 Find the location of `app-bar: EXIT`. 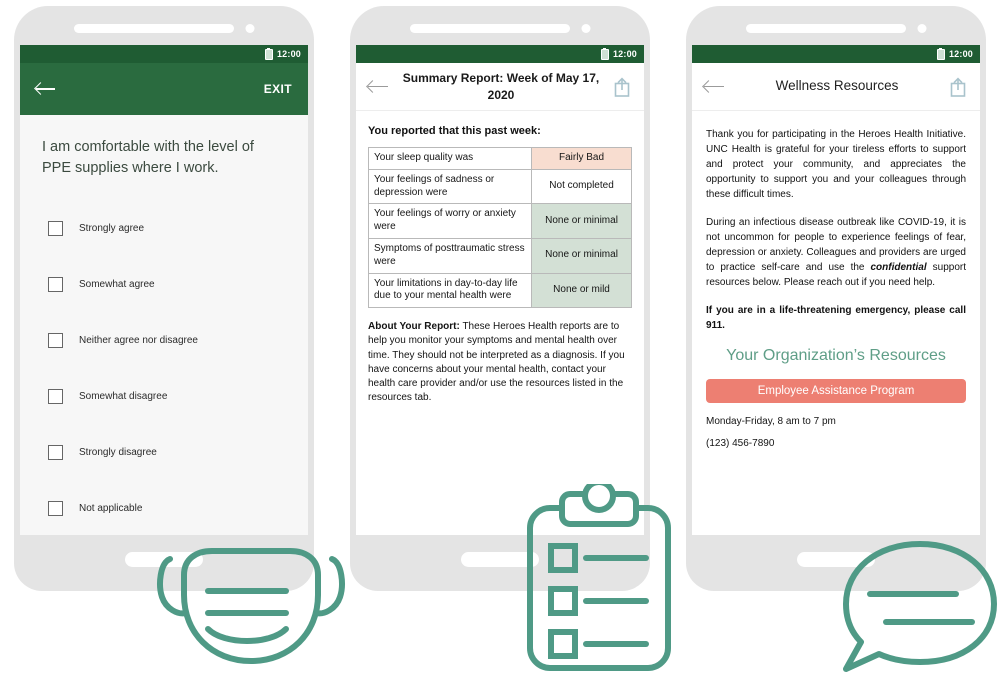

app-bar: EXIT is located at coordinates (164, 89).